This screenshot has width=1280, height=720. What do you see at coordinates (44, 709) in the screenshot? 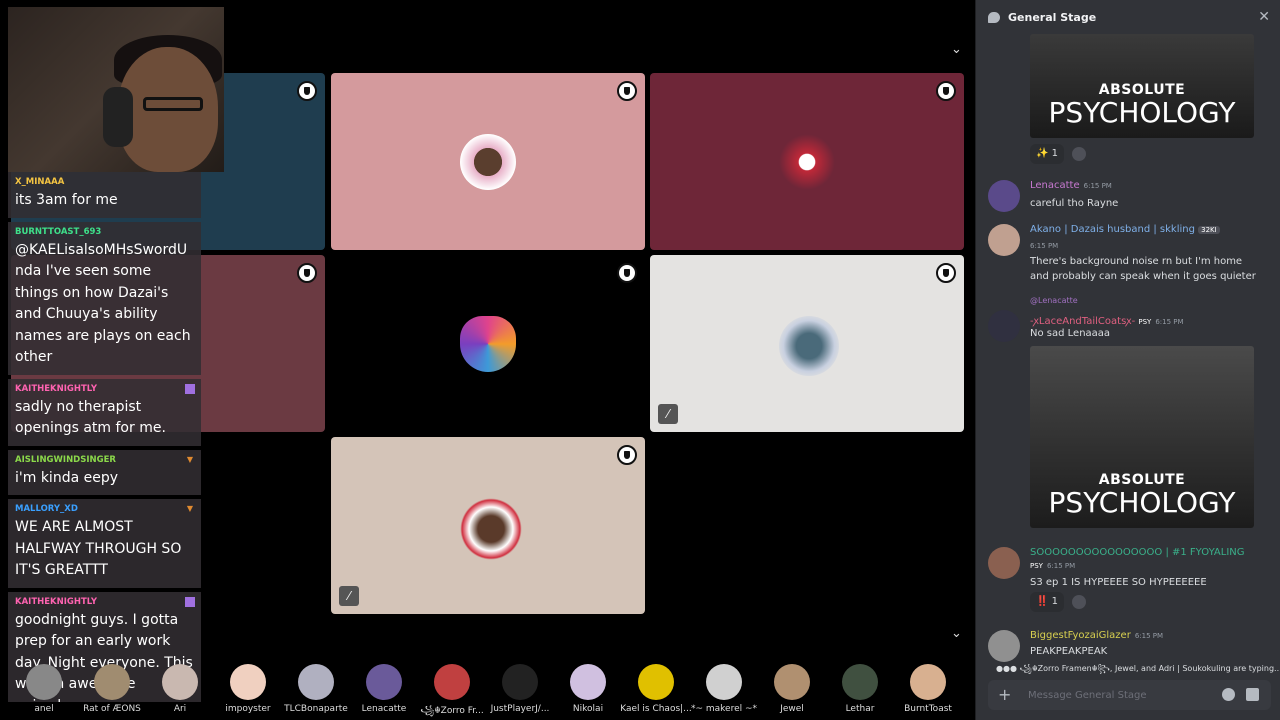
I see `audience-name: anel` at bounding box center [44, 709].